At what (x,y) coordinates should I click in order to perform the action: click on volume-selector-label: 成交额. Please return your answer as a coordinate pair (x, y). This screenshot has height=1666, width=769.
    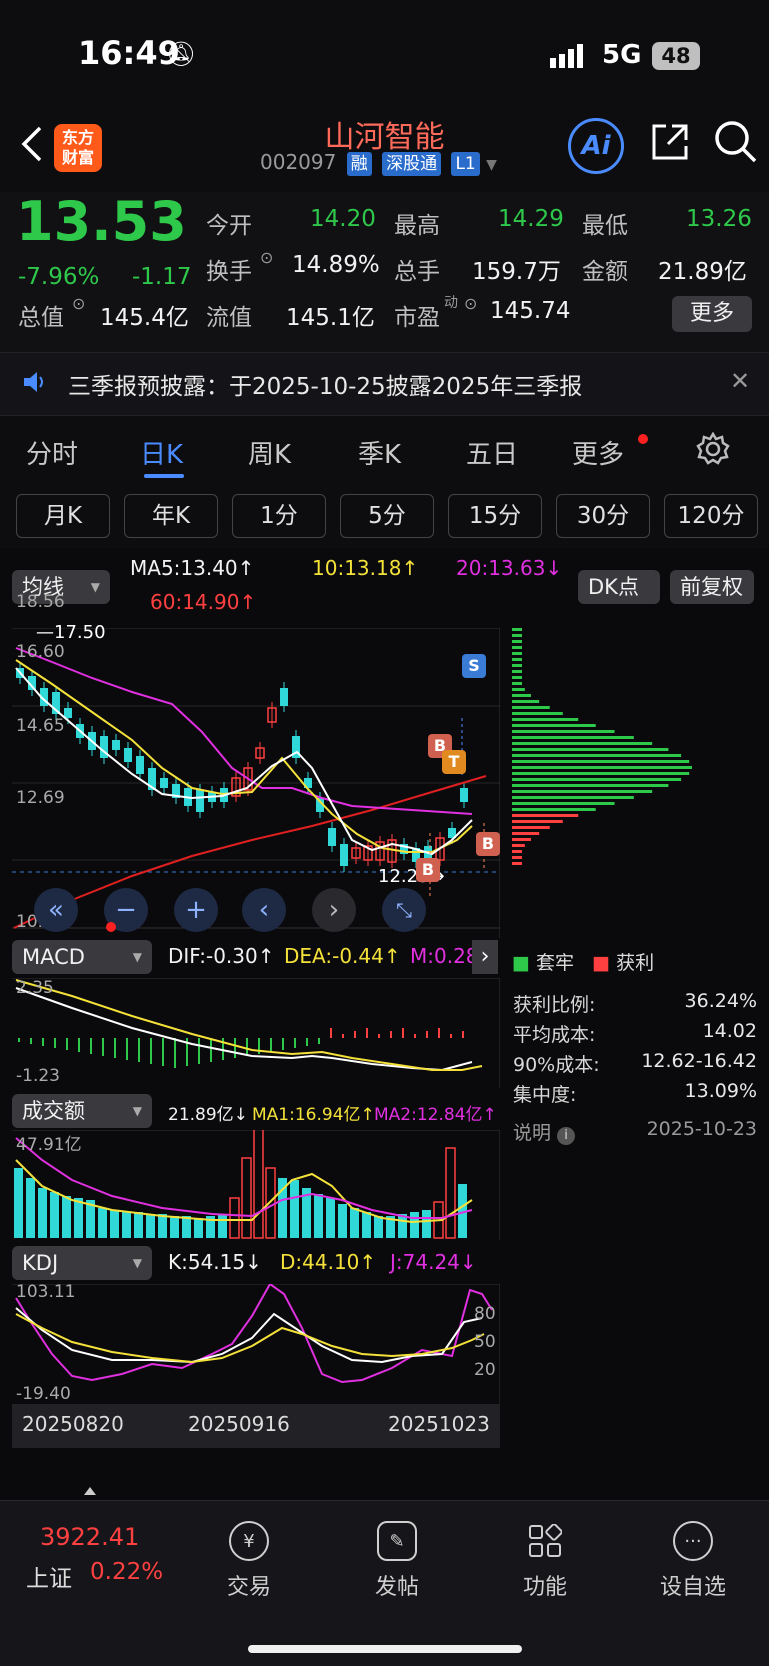
    Looking at the image, I should click on (53, 1111).